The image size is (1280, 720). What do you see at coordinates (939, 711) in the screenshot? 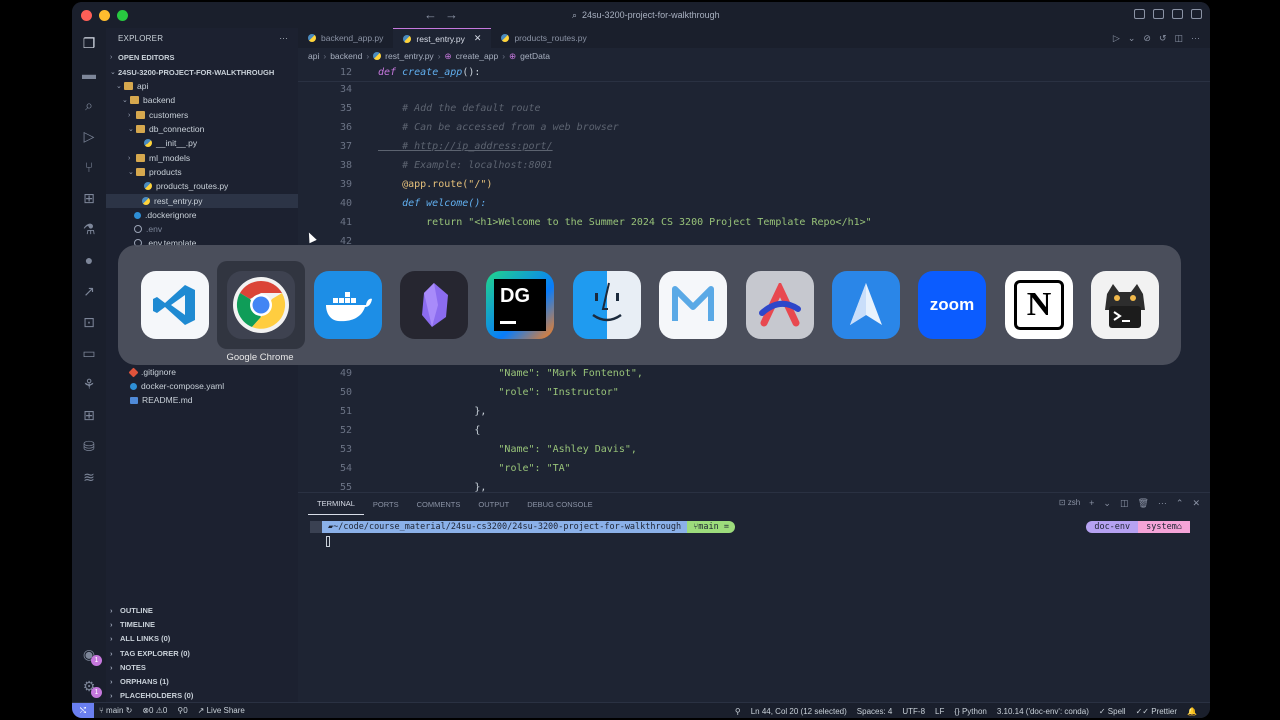
I see `end-of-line: LF` at bounding box center [939, 711].